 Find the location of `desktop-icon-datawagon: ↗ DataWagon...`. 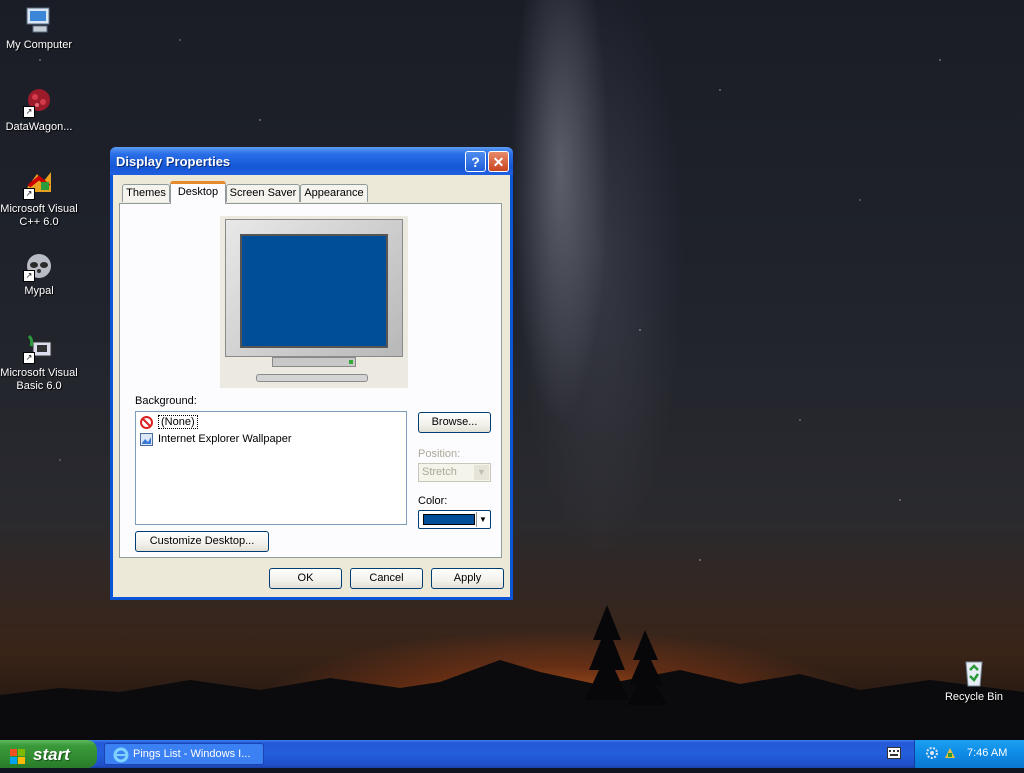

desktop-icon-datawagon: ↗ DataWagon... is located at coordinates (39, 110).